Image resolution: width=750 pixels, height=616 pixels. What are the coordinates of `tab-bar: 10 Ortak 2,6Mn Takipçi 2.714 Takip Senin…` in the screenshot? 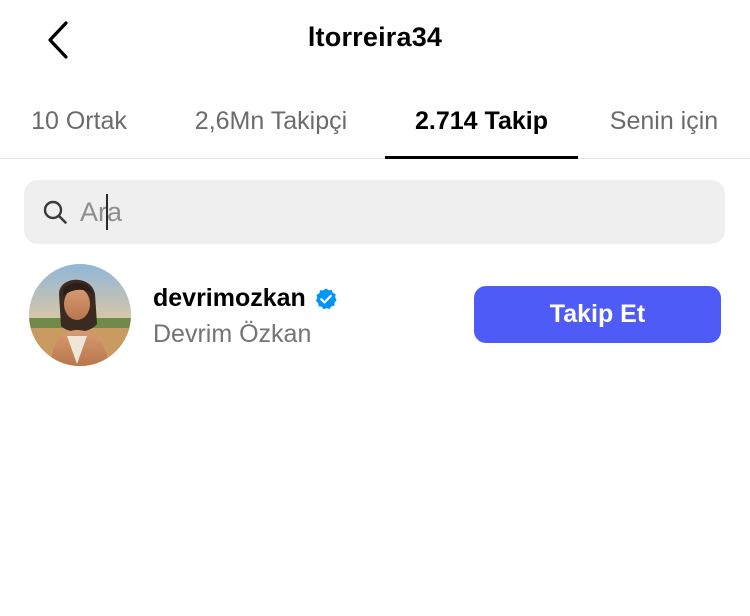 It's located at (375, 121).